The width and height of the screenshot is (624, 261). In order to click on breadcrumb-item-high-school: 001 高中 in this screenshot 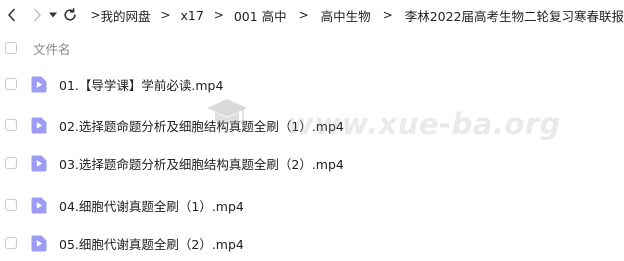, I will do `click(260, 15)`.